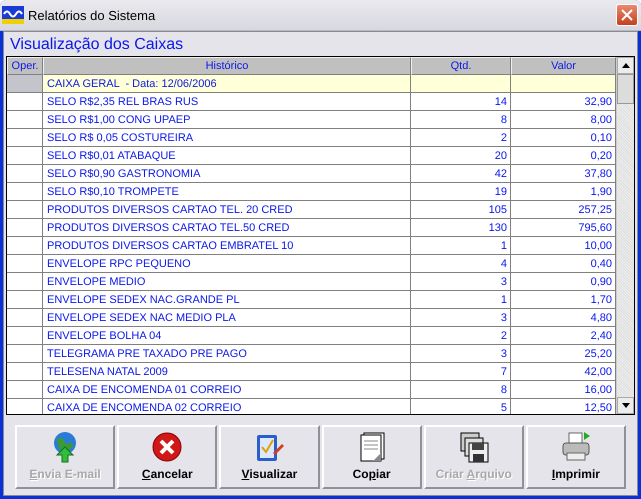  What do you see at coordinates (227, 210) in the screenshot?
I see `table-cell: PRODUTOS DIVERSOS CARTAO TEL. 20 CRED` at bounding box center [227, 210].